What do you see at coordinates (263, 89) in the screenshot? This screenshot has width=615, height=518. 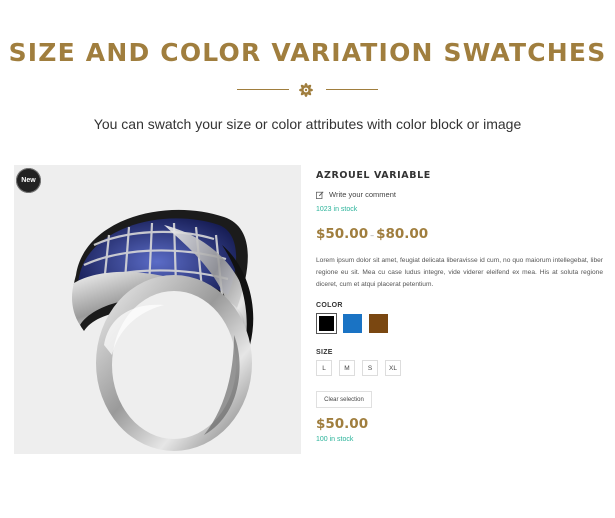 I see `divider-line-left` at bounding box center [263, 89].